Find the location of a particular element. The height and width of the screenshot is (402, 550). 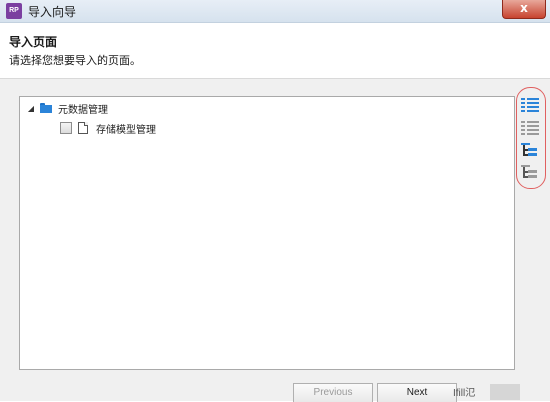

tree-node-label: 元数据管理 is located at coordinates (83, 110).